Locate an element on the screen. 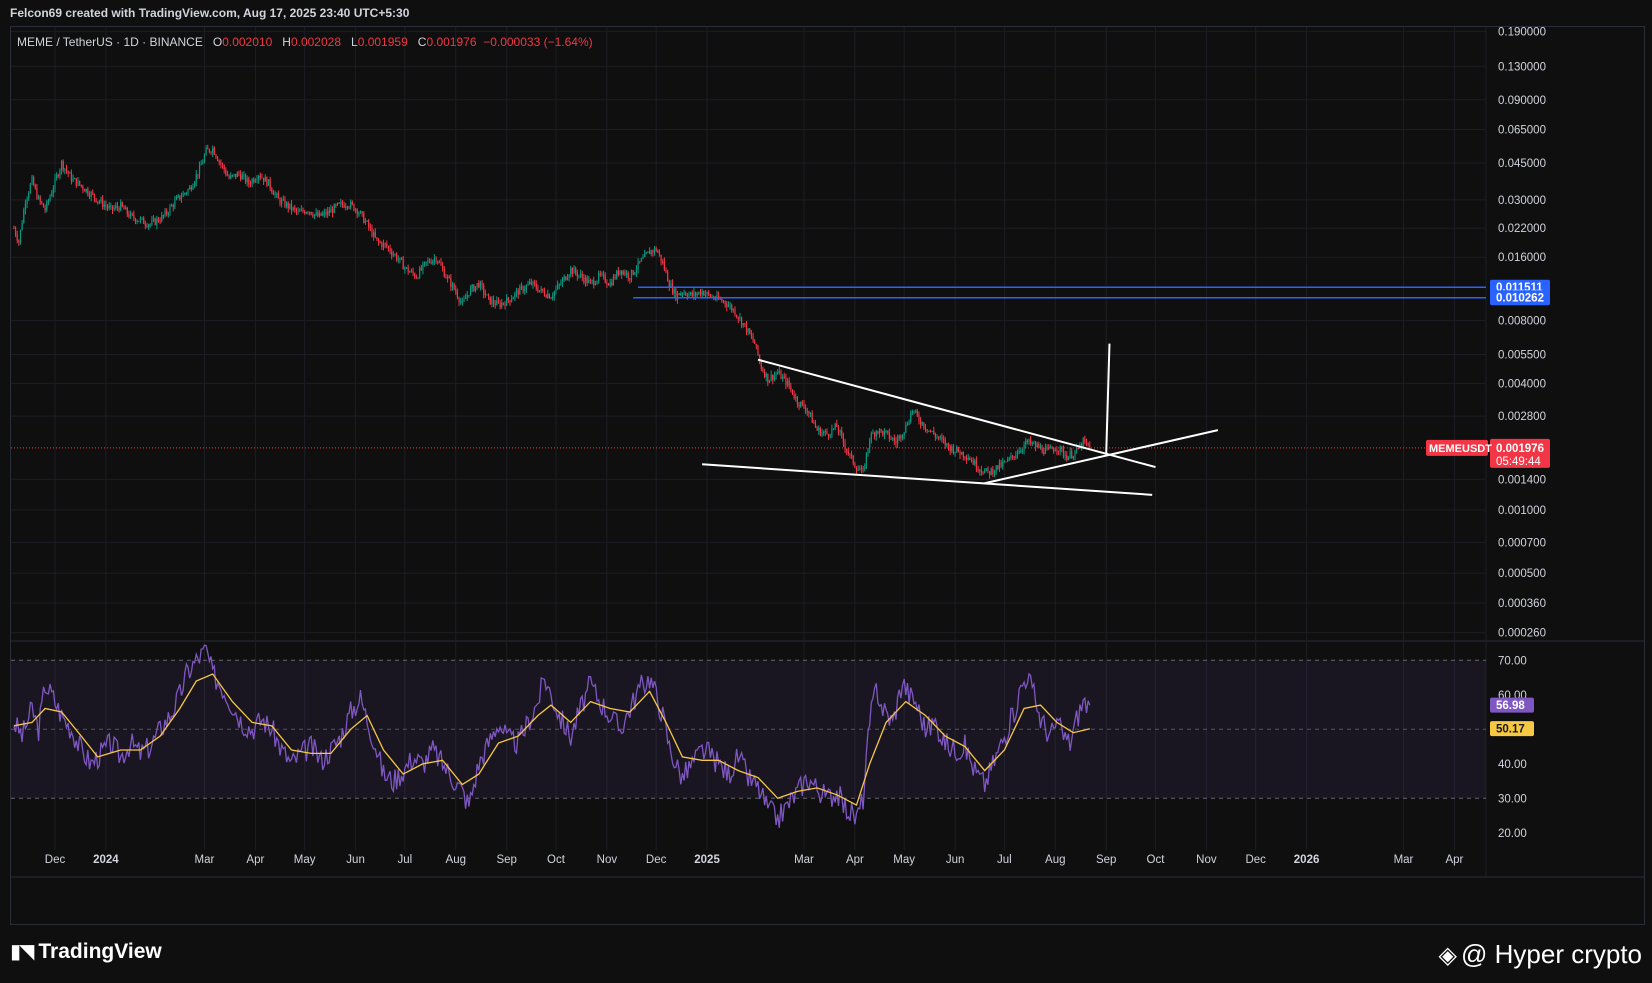 This screenshot has width=1652, height=983. time-tick-label: 2026 is located at coordinates (1307, 860).